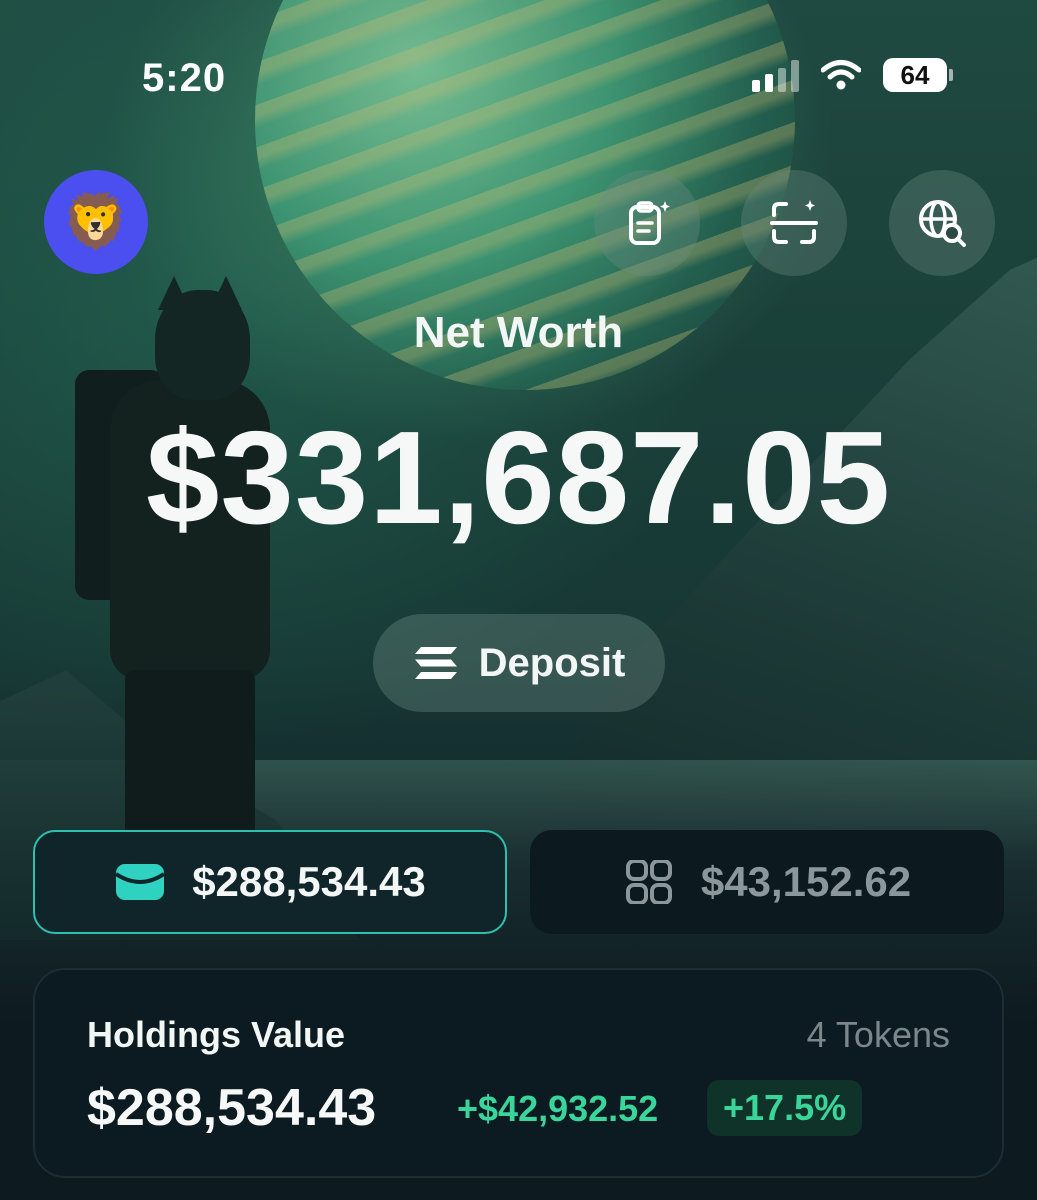 The height and width of the screenshot is (1200, 1037). Describe the element at coordinates (232, 1108) in the screenshot. I see `holdings-value: $288,534.43` at that location.